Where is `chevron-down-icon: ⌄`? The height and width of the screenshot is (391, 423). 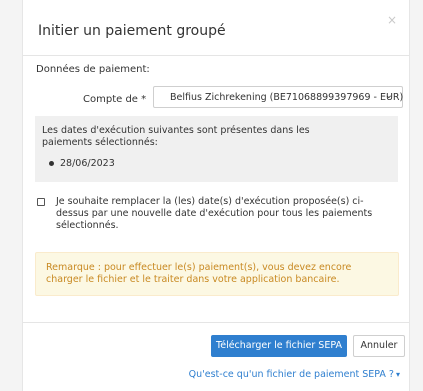
chevron-down-icon: ⌄ is located at coordinates (388, 95).